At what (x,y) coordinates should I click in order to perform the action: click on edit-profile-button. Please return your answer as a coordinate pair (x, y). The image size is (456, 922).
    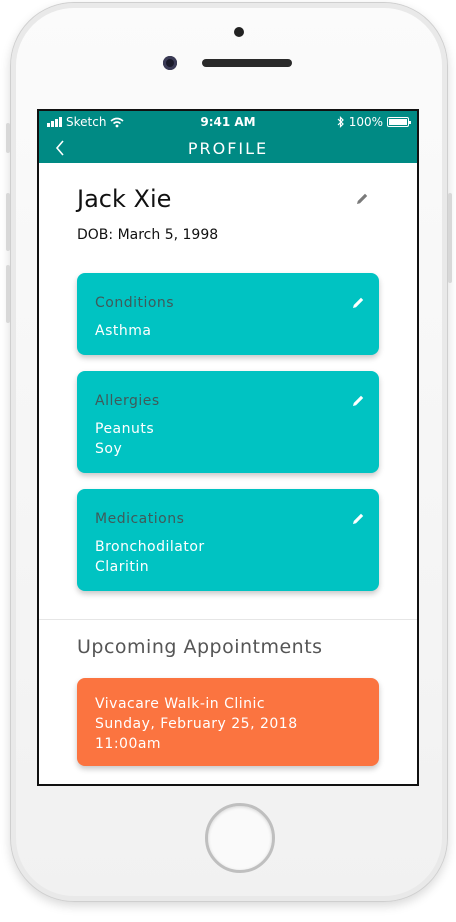
    Looking at the image, I should click on (362, 200).